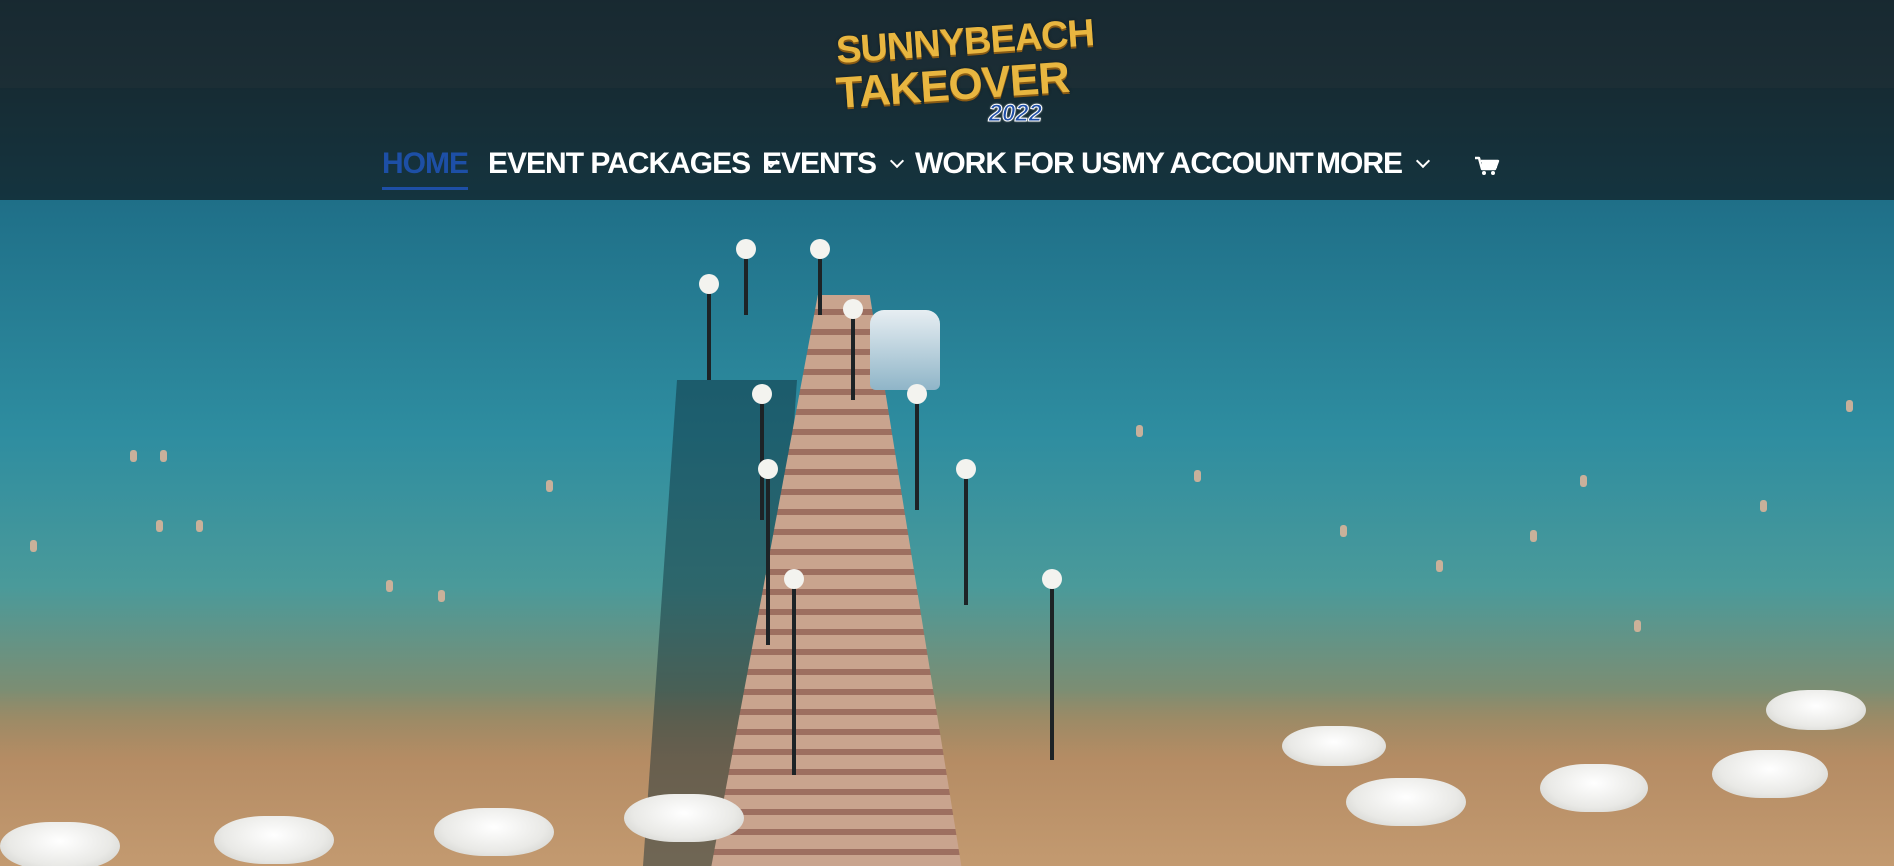 This screenshot has height=866, width=1894. I want to click on nav-more: MORE, so click(1373, 164).